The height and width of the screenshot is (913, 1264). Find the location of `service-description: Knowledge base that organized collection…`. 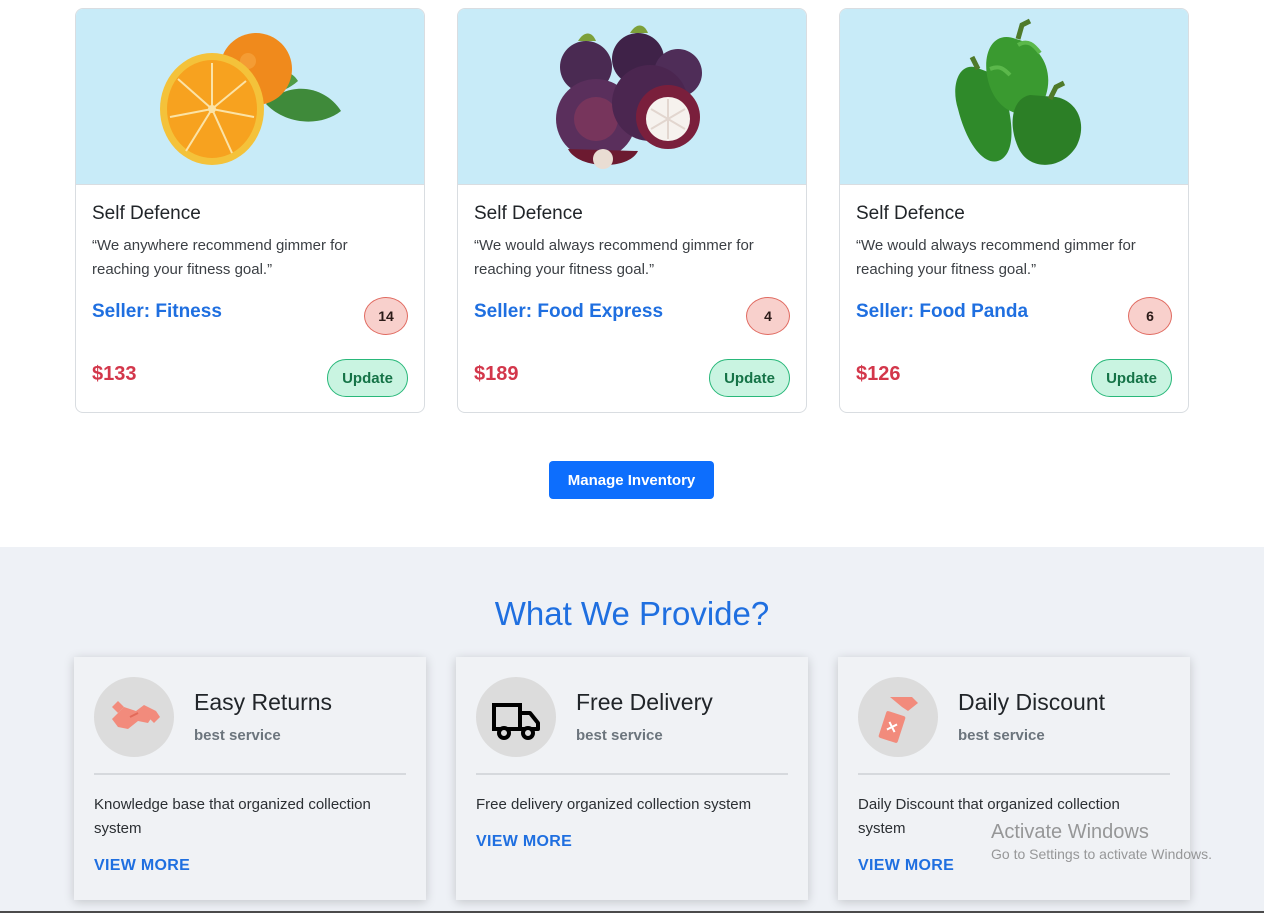

service-description: Knowledge base that organized collection… is located at coordinates (232, 816).